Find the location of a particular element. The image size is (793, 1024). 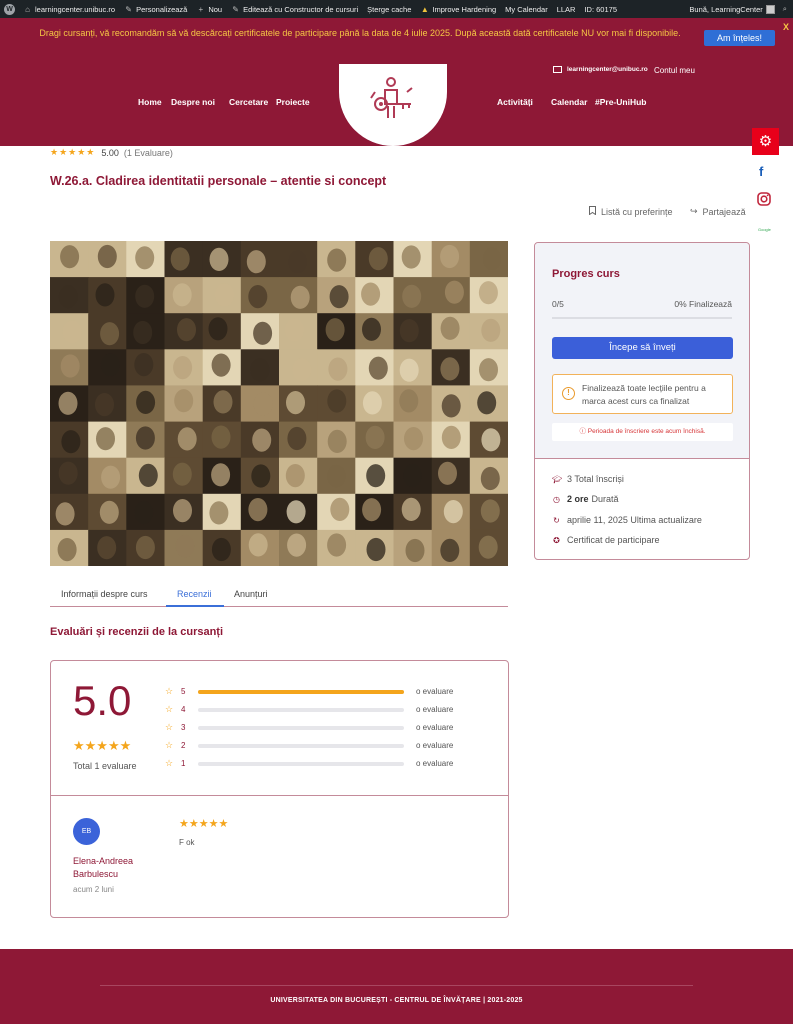

wordpress-icon: W is located at coordinates (9, 9).